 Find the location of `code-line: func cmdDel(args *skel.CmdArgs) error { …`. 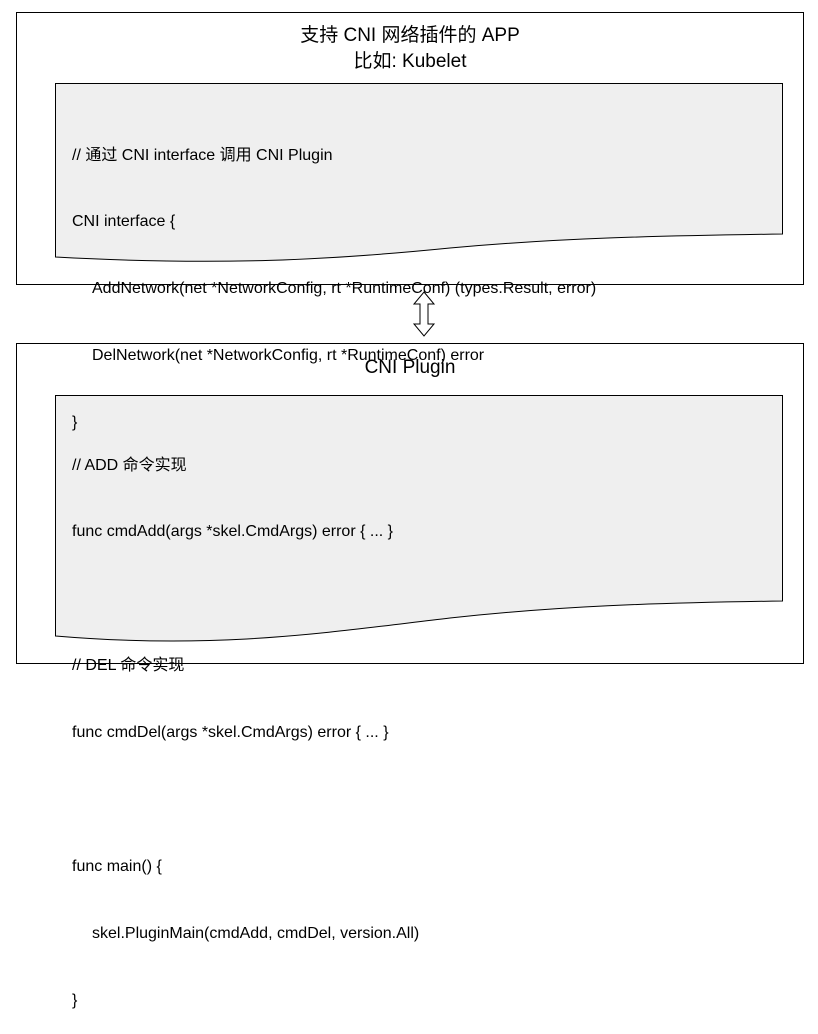

code-line: func cmdDel(args *skel.CmdArgs) error { … is located at coordinates (230, 733).